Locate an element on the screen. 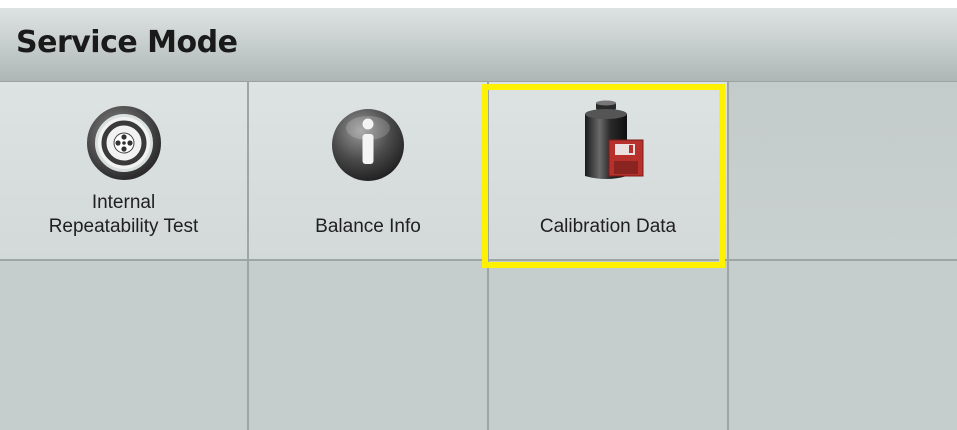  balance-info-button: Balance Info is located at coordinates (369, 171).